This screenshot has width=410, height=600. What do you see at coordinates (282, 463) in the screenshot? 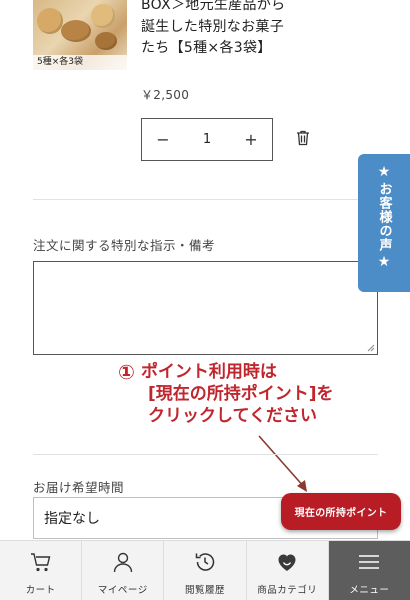
I see `annotation-arrow` at bounding box center [282, 463].